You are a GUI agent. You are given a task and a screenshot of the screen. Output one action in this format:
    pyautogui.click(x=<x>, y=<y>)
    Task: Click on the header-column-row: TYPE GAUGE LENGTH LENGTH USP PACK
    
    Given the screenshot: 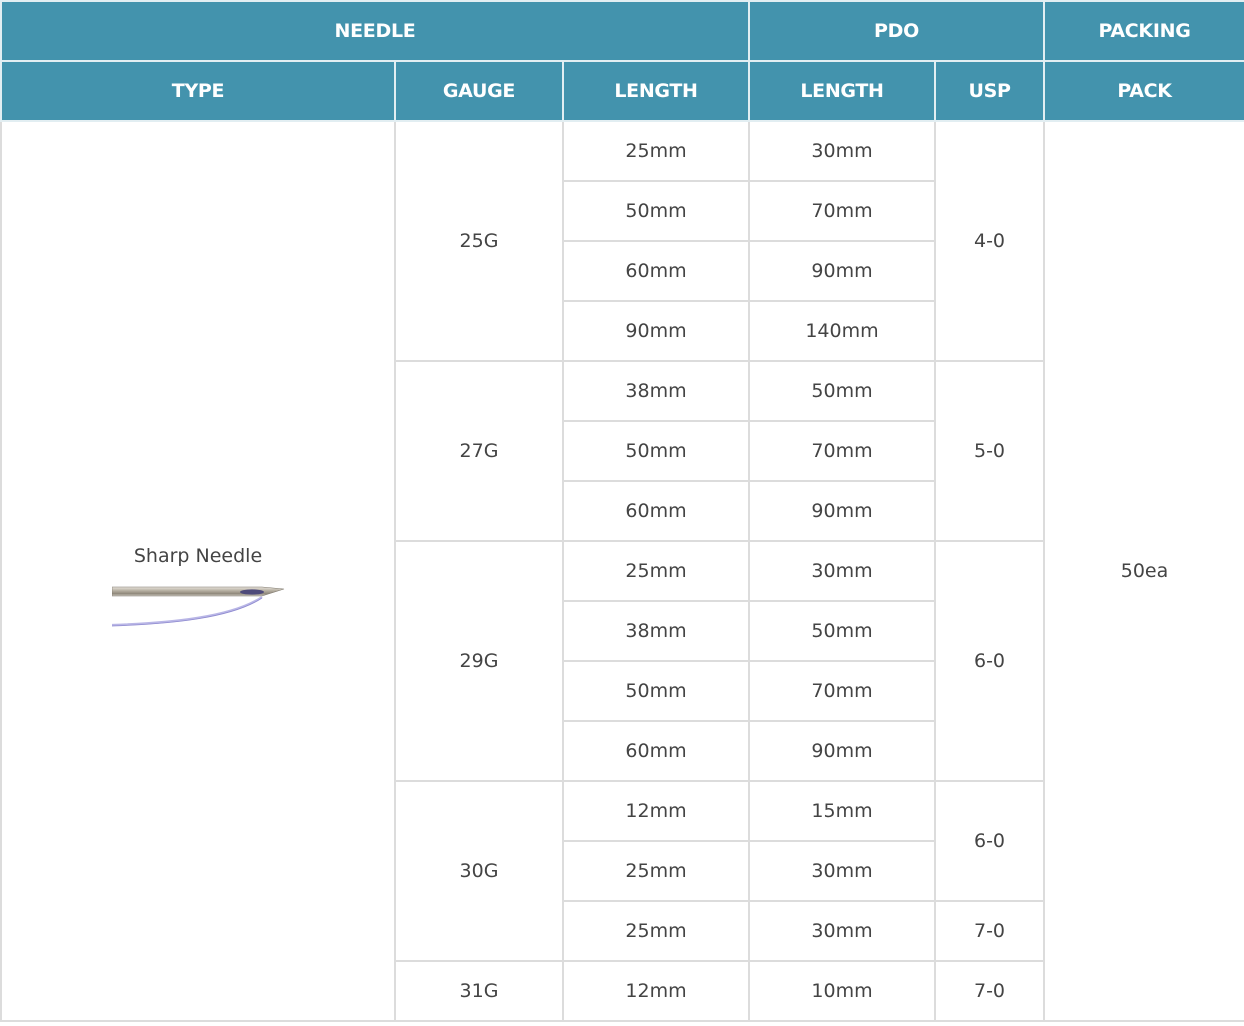 What is the action you would take?
    pyautogui.click(x=622, y=91)
    